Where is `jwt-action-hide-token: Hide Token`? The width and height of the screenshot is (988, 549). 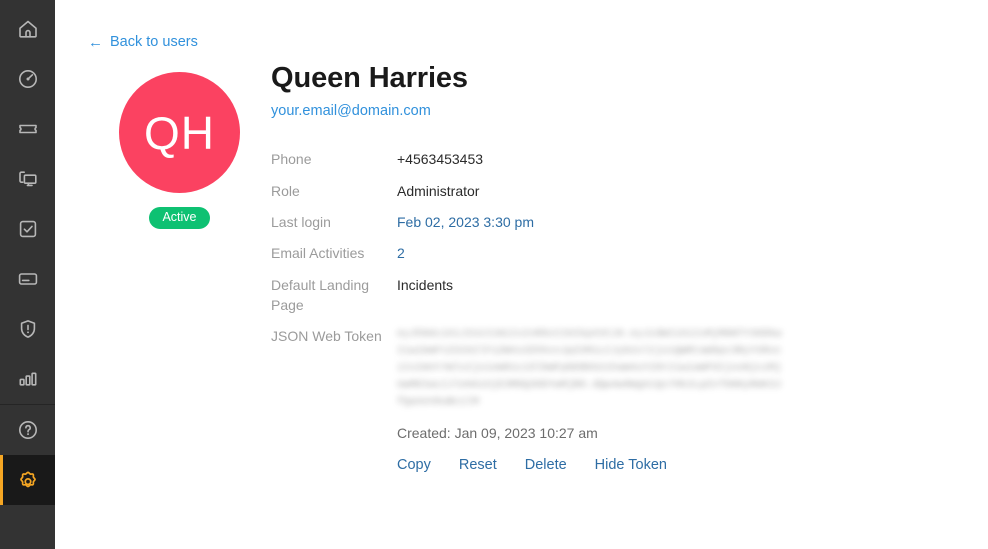 jwt-action-hide-token: Hide Token is located at coordinates (631, 465).